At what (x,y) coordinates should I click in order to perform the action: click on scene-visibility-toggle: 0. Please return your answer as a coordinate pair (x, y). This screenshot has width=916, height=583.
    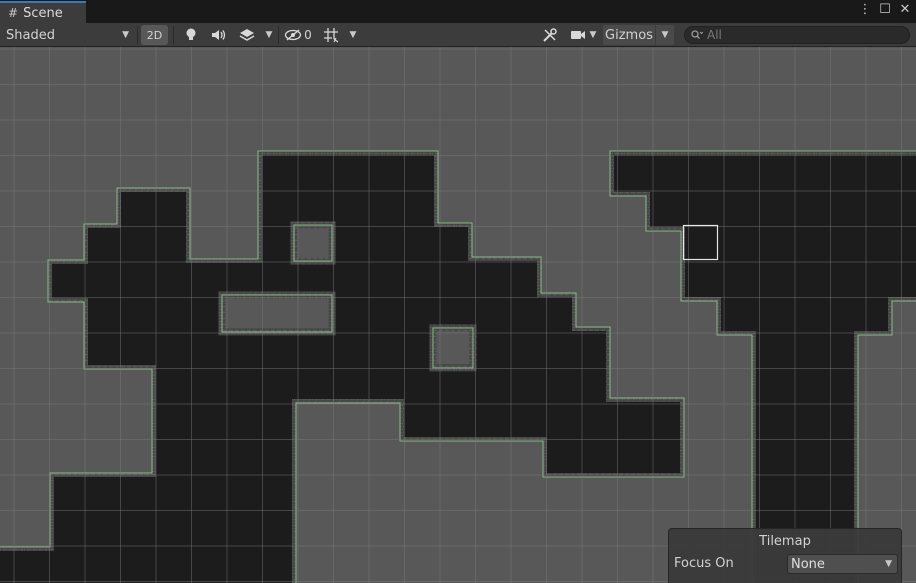
    Looking at the image, I should click on (298, 35).